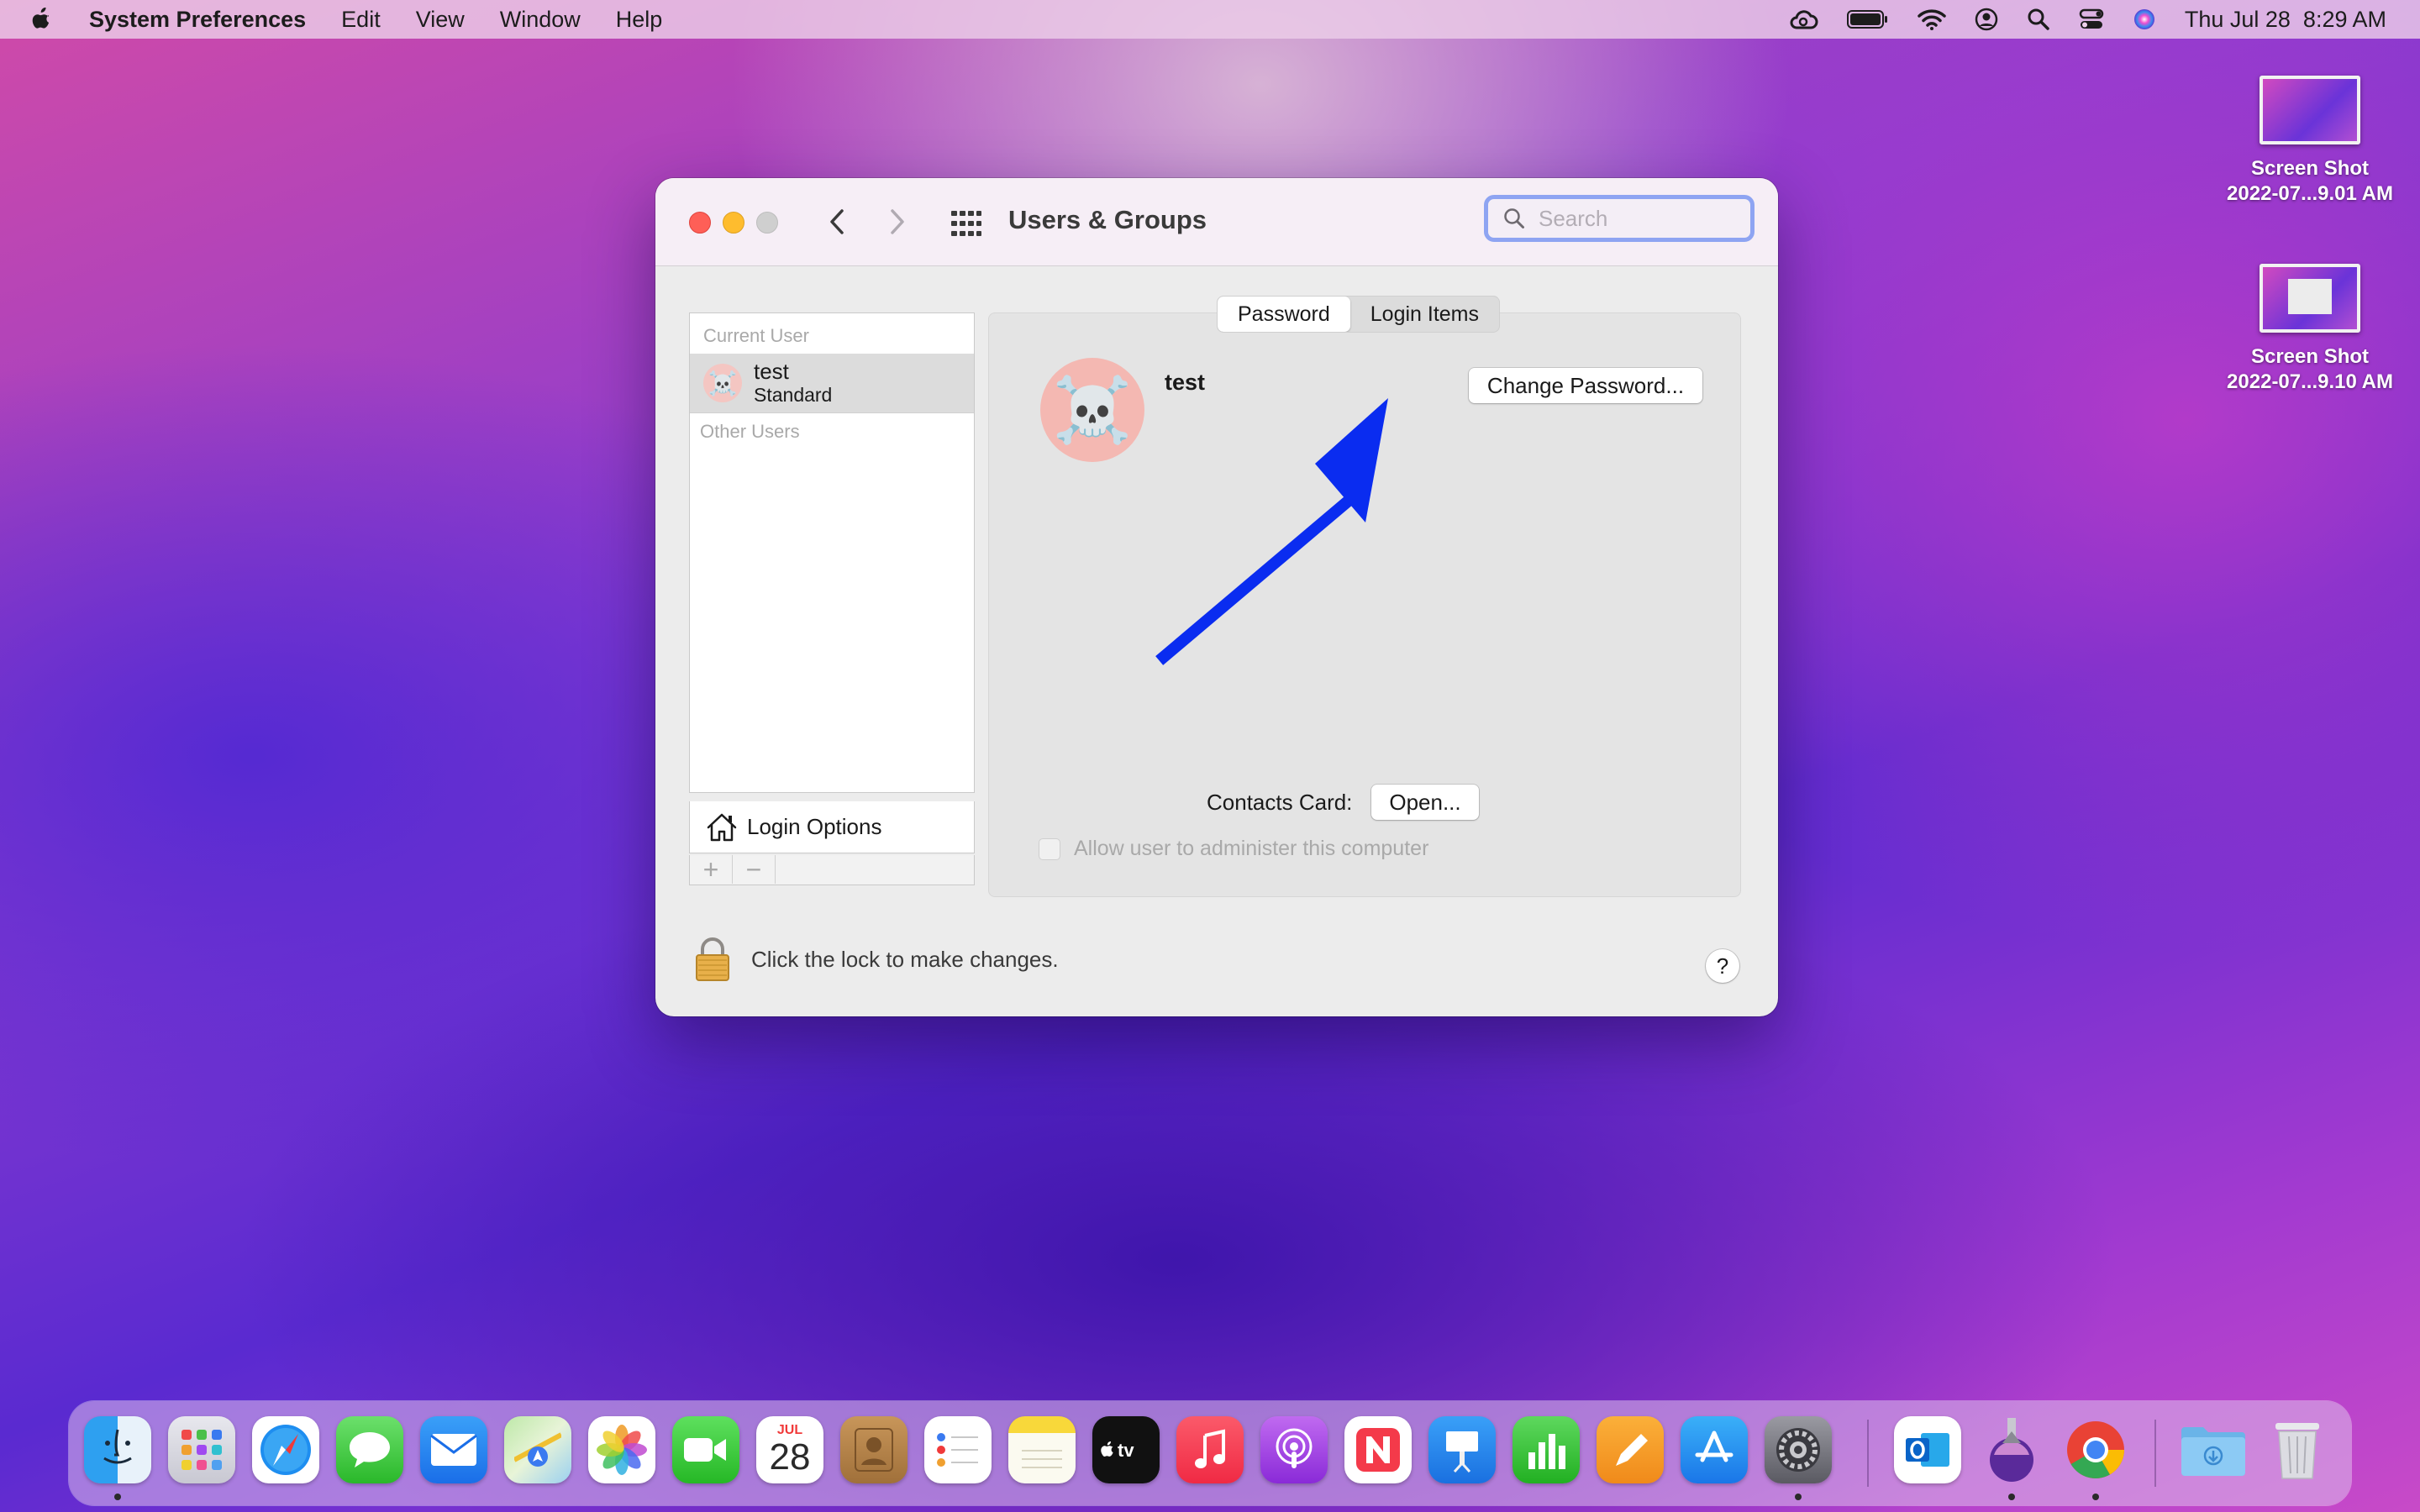 The image size is (2420, 1512). What do you see at coordinates (1294, 1449) in the screenshot?
I see `podcasts-icon` at bounding box center [1294, 1449].